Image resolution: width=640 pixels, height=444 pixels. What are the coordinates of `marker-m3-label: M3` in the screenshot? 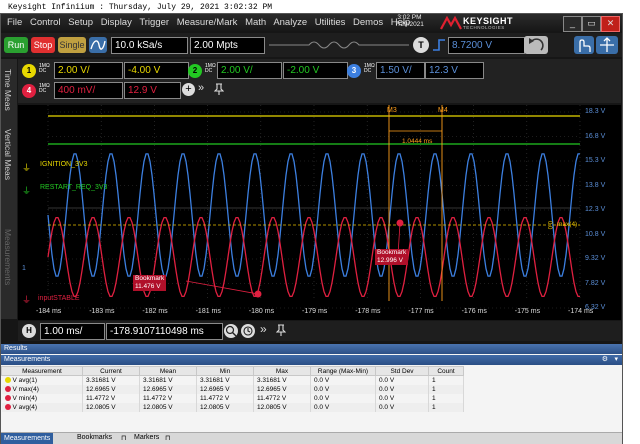 It's located at (392, 110).